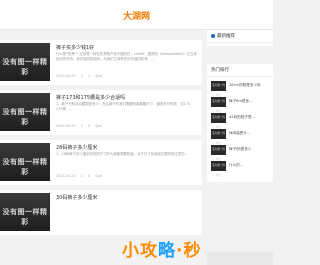 The width and height of the screenshot is (320, 265). I want to click on hot-ranking-heading: 热门排行, so click(240, 70).